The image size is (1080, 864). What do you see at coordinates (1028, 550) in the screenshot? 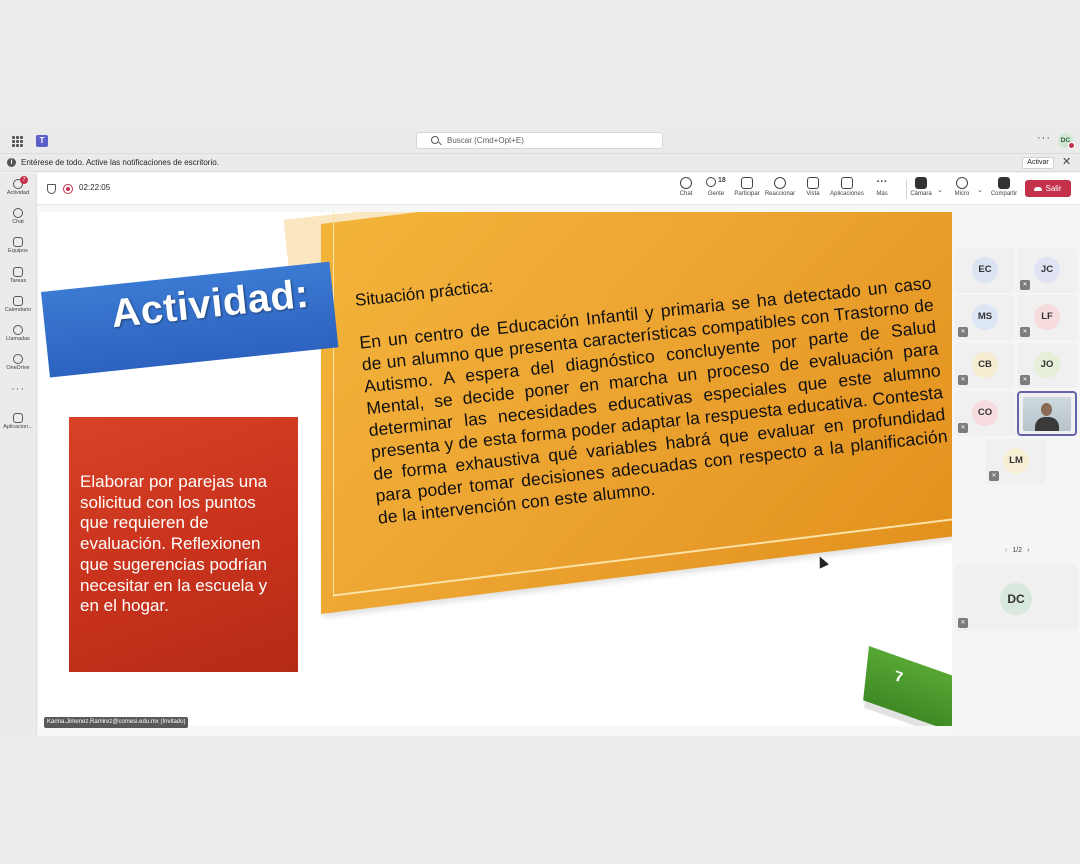
I see `chevron-right-icon: ›` at bounding box center [1028, 550].